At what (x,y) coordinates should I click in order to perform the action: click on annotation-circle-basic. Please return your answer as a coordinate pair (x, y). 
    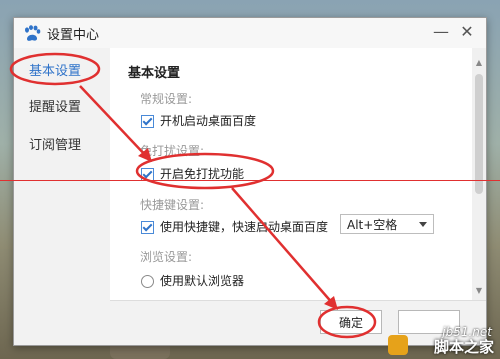
    Looking at the image, I should click on (55, 69).